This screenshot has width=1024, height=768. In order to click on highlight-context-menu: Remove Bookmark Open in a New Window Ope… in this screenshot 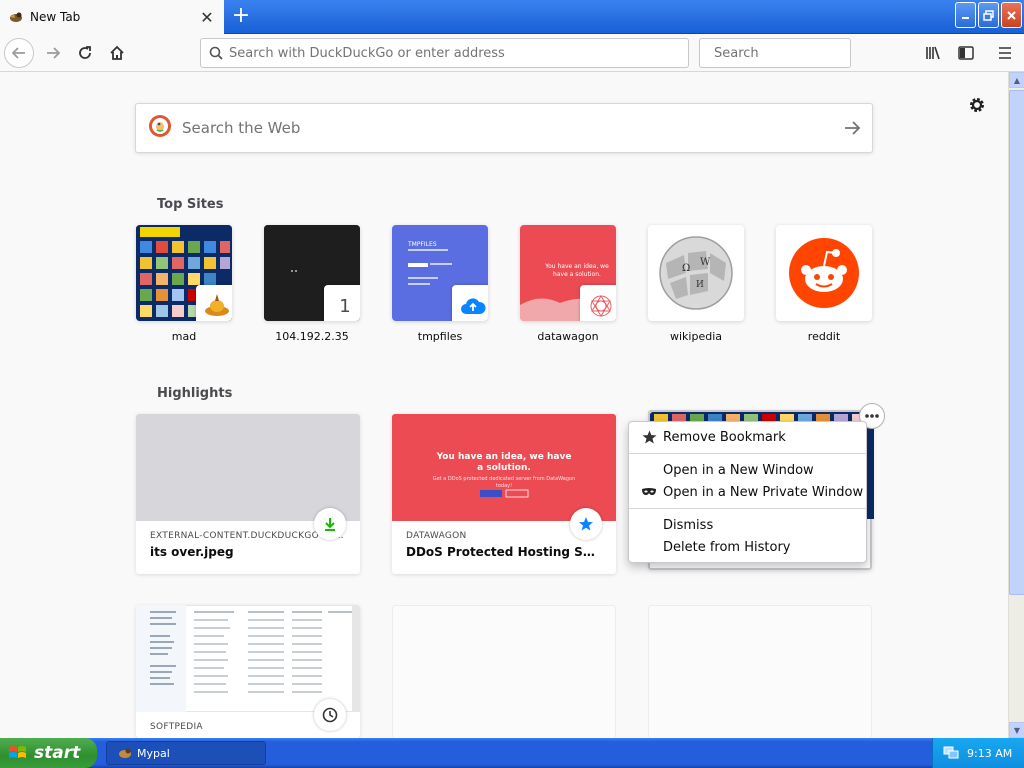, I will do `click(747, 492)`.